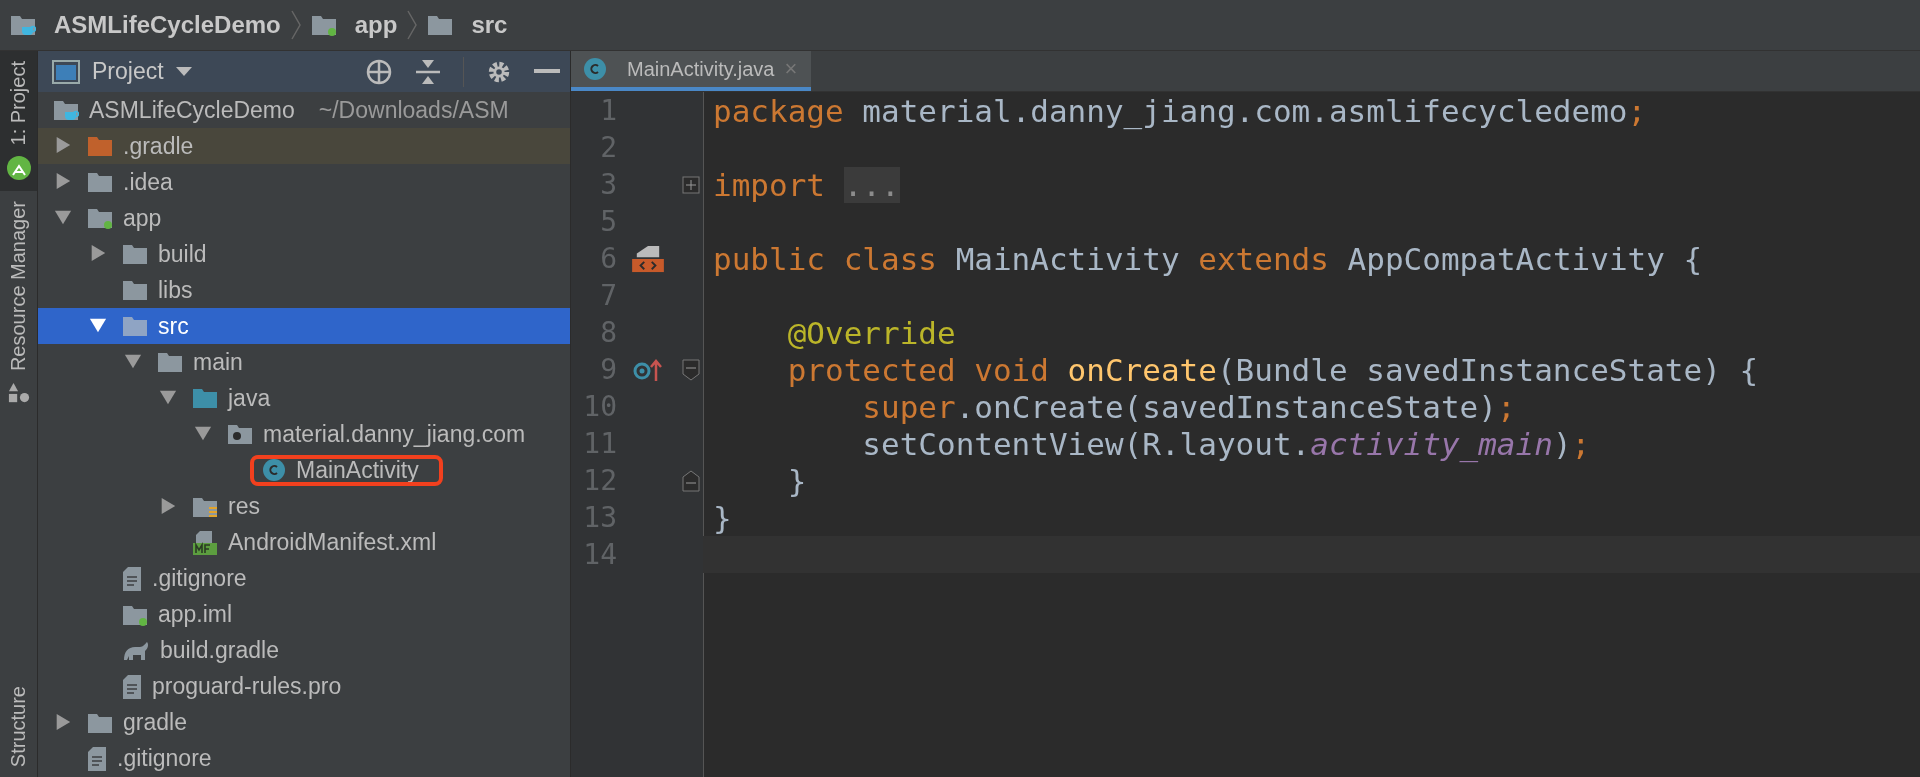 The width and height of the screenshot is (1920, 777). I want to click on tool-window-tab: 1: Project, so click(18, 121).